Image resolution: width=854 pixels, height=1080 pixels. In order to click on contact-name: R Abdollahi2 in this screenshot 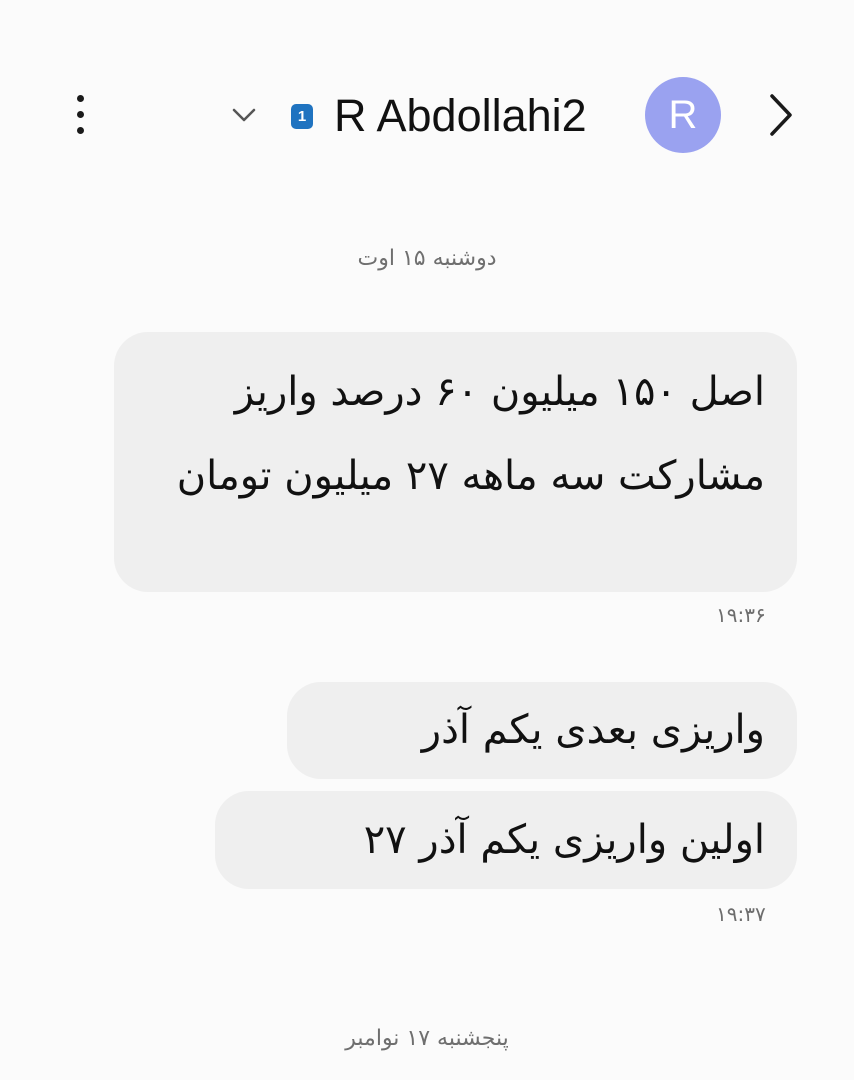, I will do `click(460, 115)`.